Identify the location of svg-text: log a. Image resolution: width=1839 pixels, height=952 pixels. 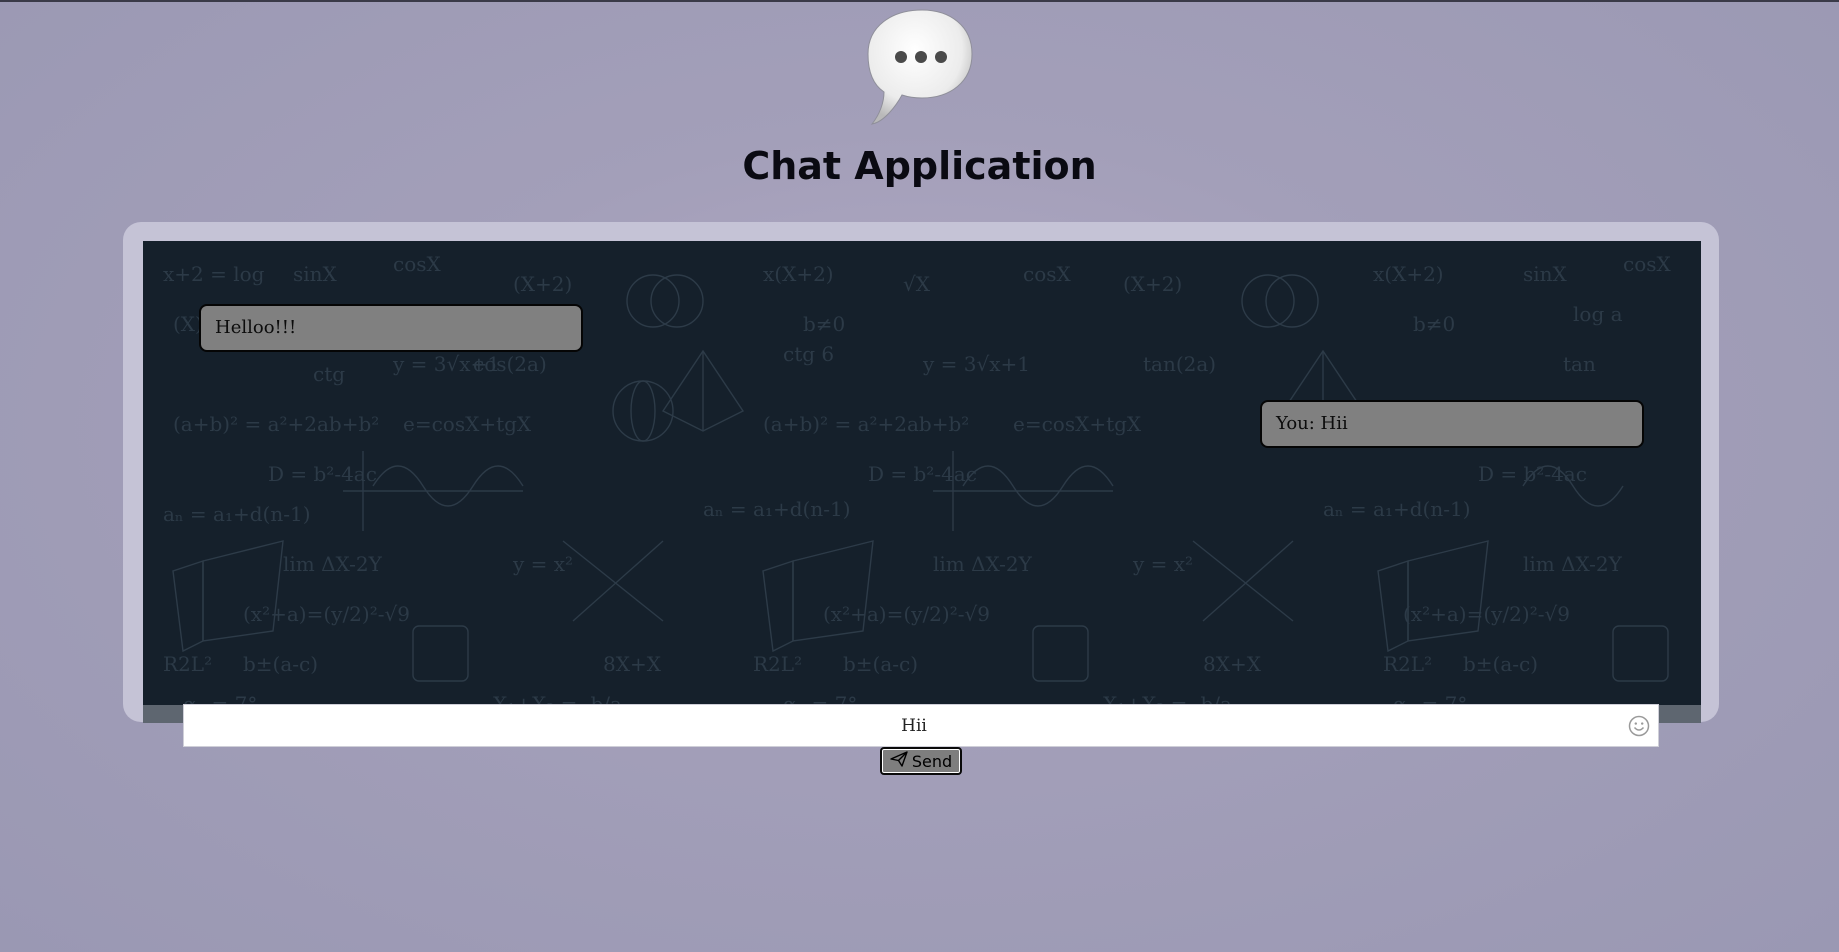
(1598, 314).